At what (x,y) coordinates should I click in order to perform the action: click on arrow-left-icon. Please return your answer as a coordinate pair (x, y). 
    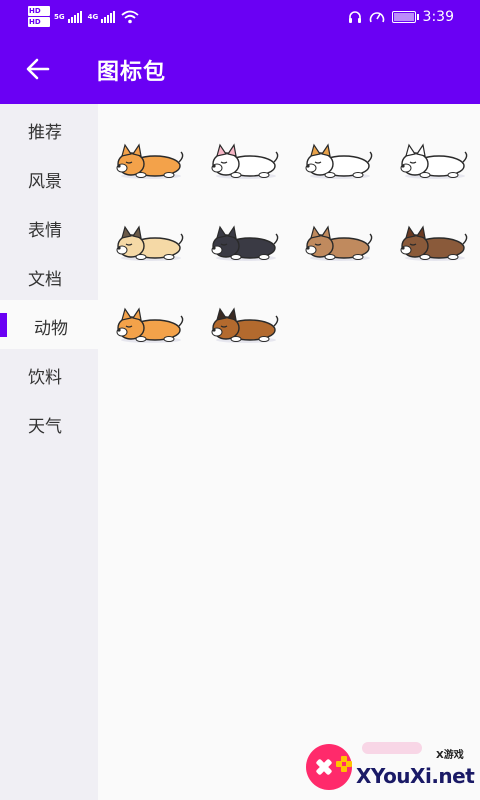
    Looking at the image, I should click on (38, 69).